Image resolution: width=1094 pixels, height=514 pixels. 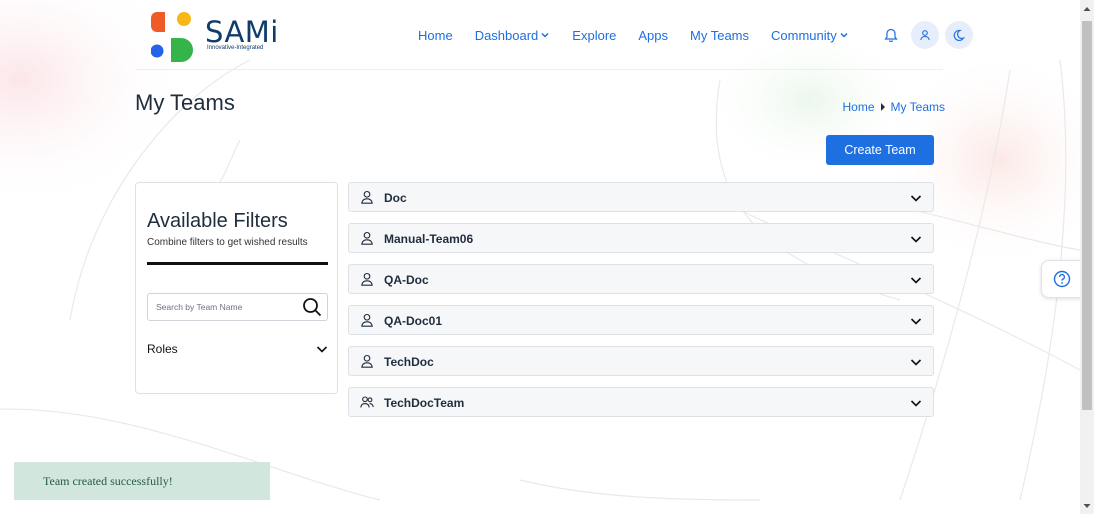 What do you see at coordinates (395, 198) in the screenshot?
I see `team-name: Doc` at bounding box center [395, 198].